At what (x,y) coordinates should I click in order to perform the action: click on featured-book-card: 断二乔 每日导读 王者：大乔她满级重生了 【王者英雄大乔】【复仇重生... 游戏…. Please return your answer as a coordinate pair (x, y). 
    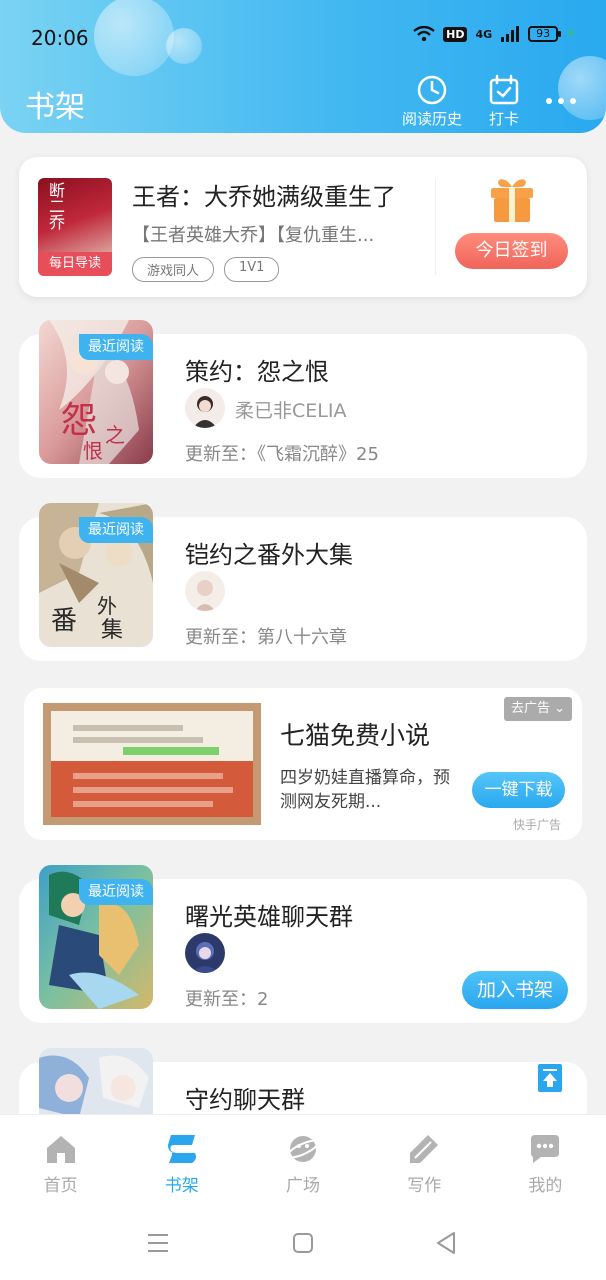
    Looking at the image, I should click on (303, 227).